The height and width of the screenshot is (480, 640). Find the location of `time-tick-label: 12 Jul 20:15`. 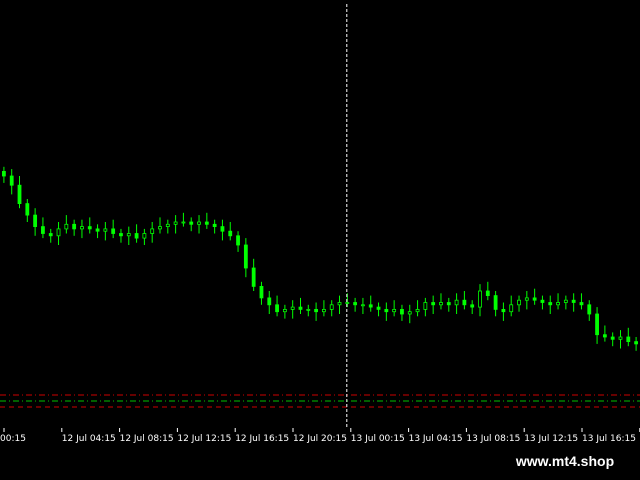

time-tick-label: 12 Jul 20:15 is located at coordinates (320, 439).